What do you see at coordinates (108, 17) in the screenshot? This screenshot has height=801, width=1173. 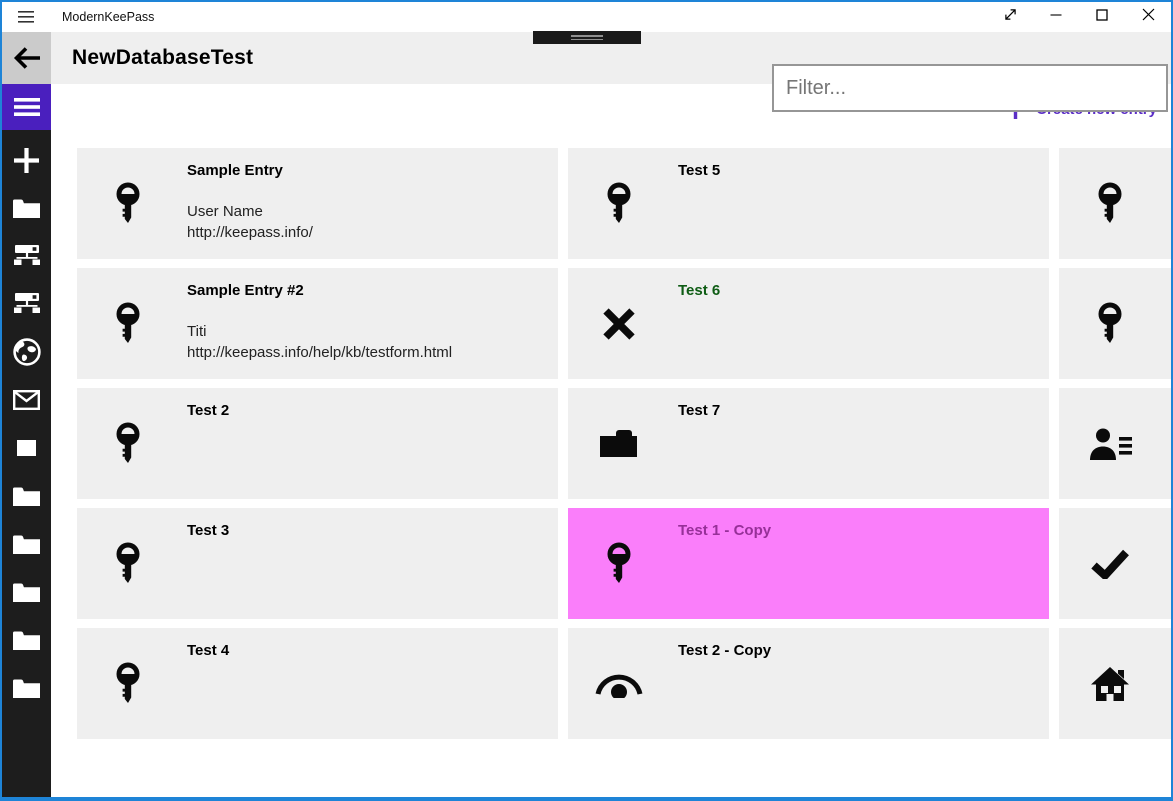 I see `app-title: ModernKeePass` at bounding box center [108, 17].